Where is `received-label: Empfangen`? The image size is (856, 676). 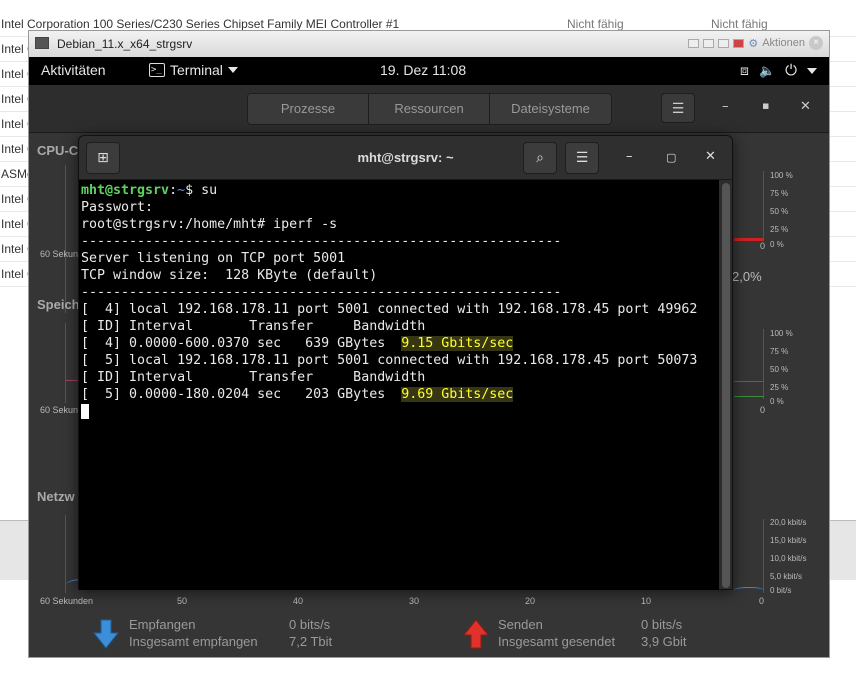
received-label: Empfangen is located at coordinates (162, 624).